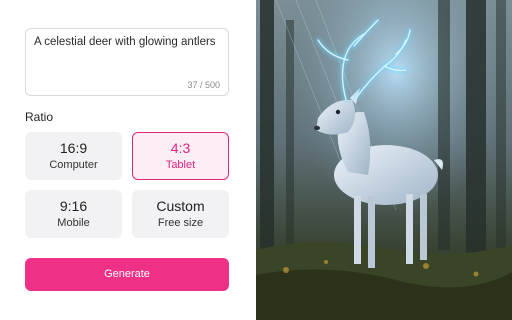 This screenshot has width=512, height=320. I want to click on ratio-option-16-9: 16:9 Computer, so click(73, 156).